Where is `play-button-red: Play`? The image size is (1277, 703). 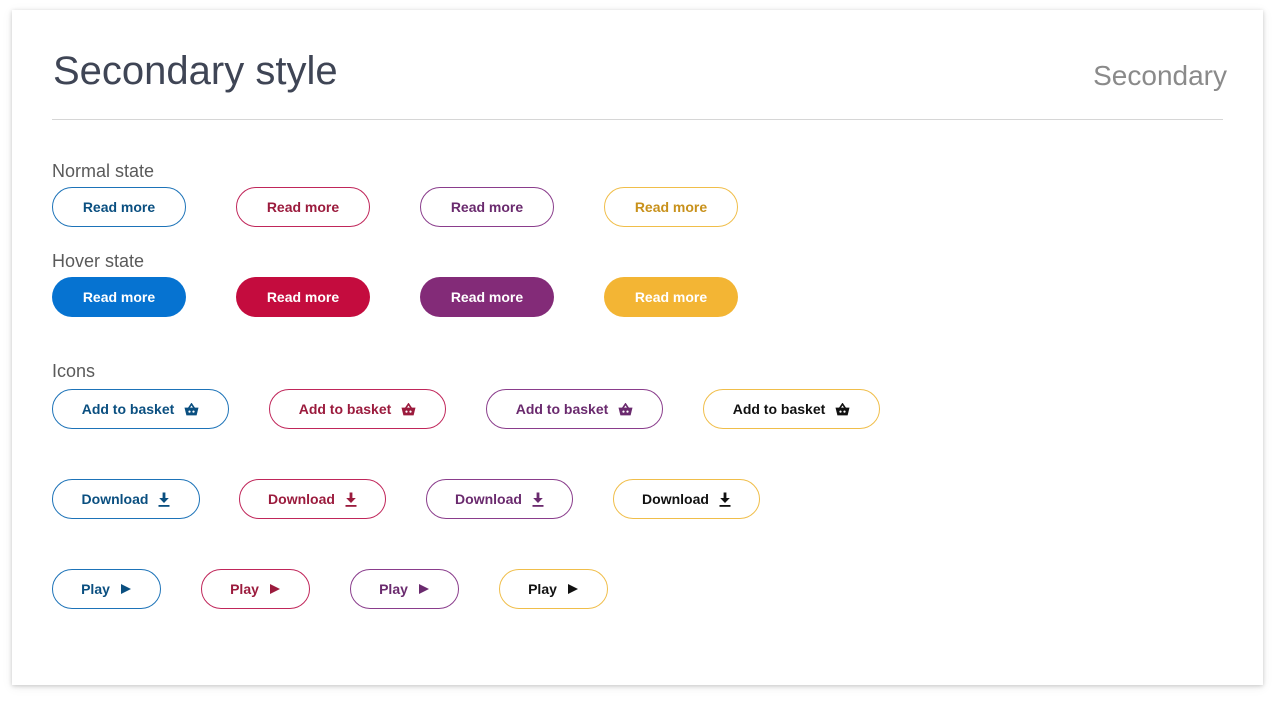 play-button-red: Play is located at coordinates (255, 589).